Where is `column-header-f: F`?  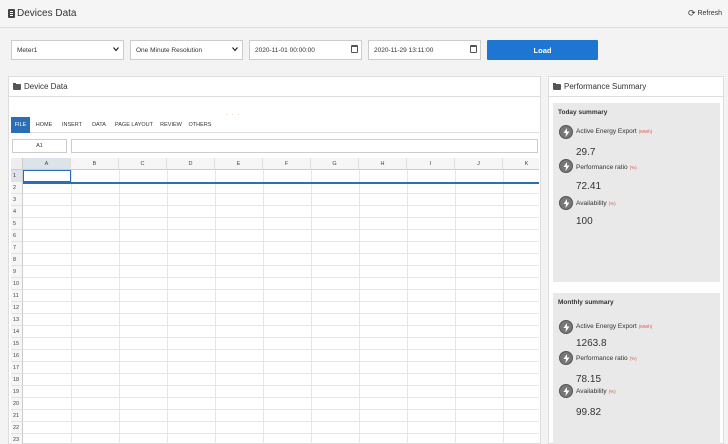 column-header-f: F is located at coordinates (287, 164).